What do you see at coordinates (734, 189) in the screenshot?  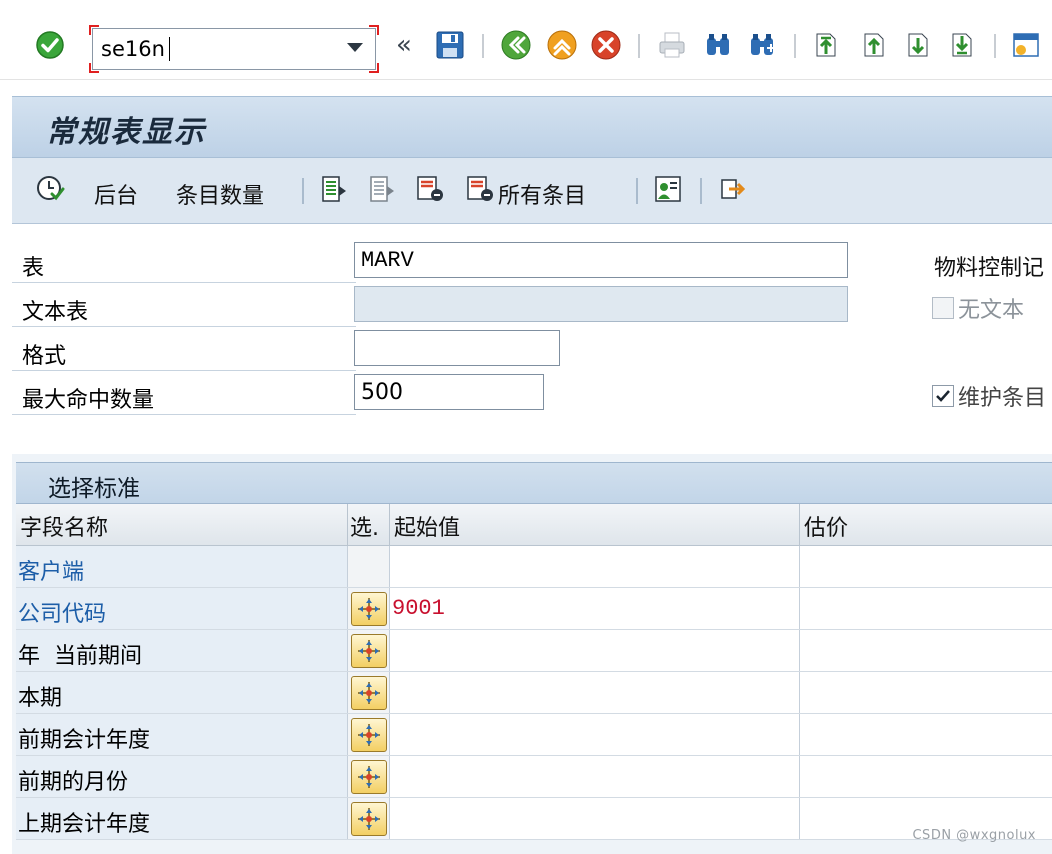 I see `export-icon` at bounding box center [734, 189].